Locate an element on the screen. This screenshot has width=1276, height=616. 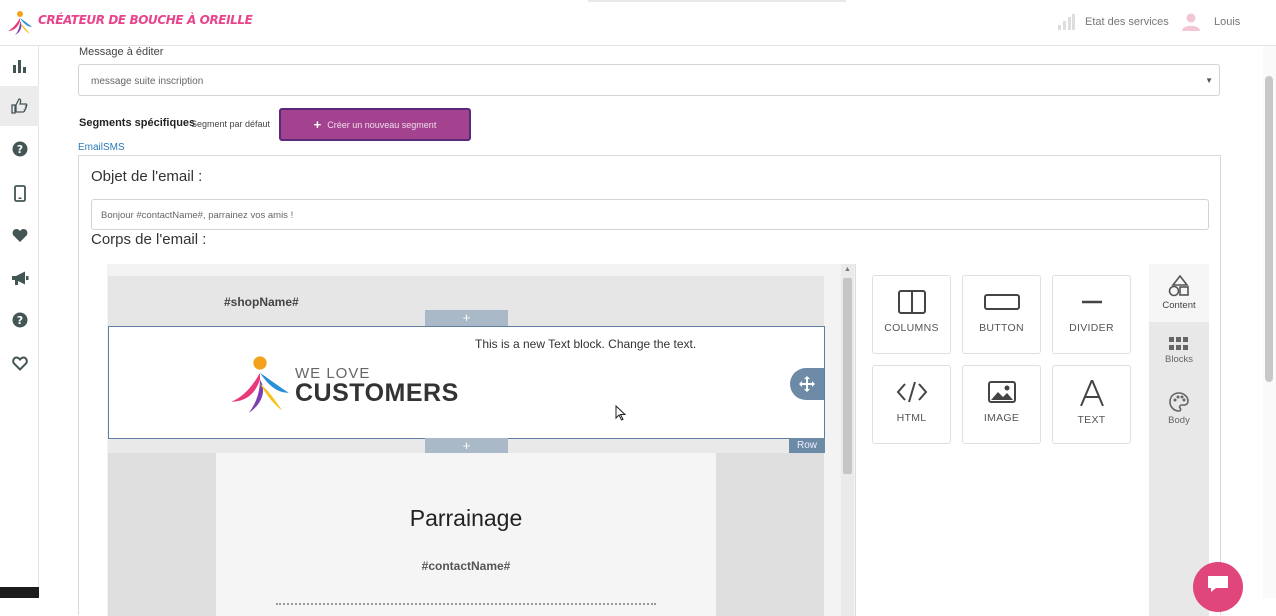
tool-button: BUTTON is located at coordinates (1001, 314).